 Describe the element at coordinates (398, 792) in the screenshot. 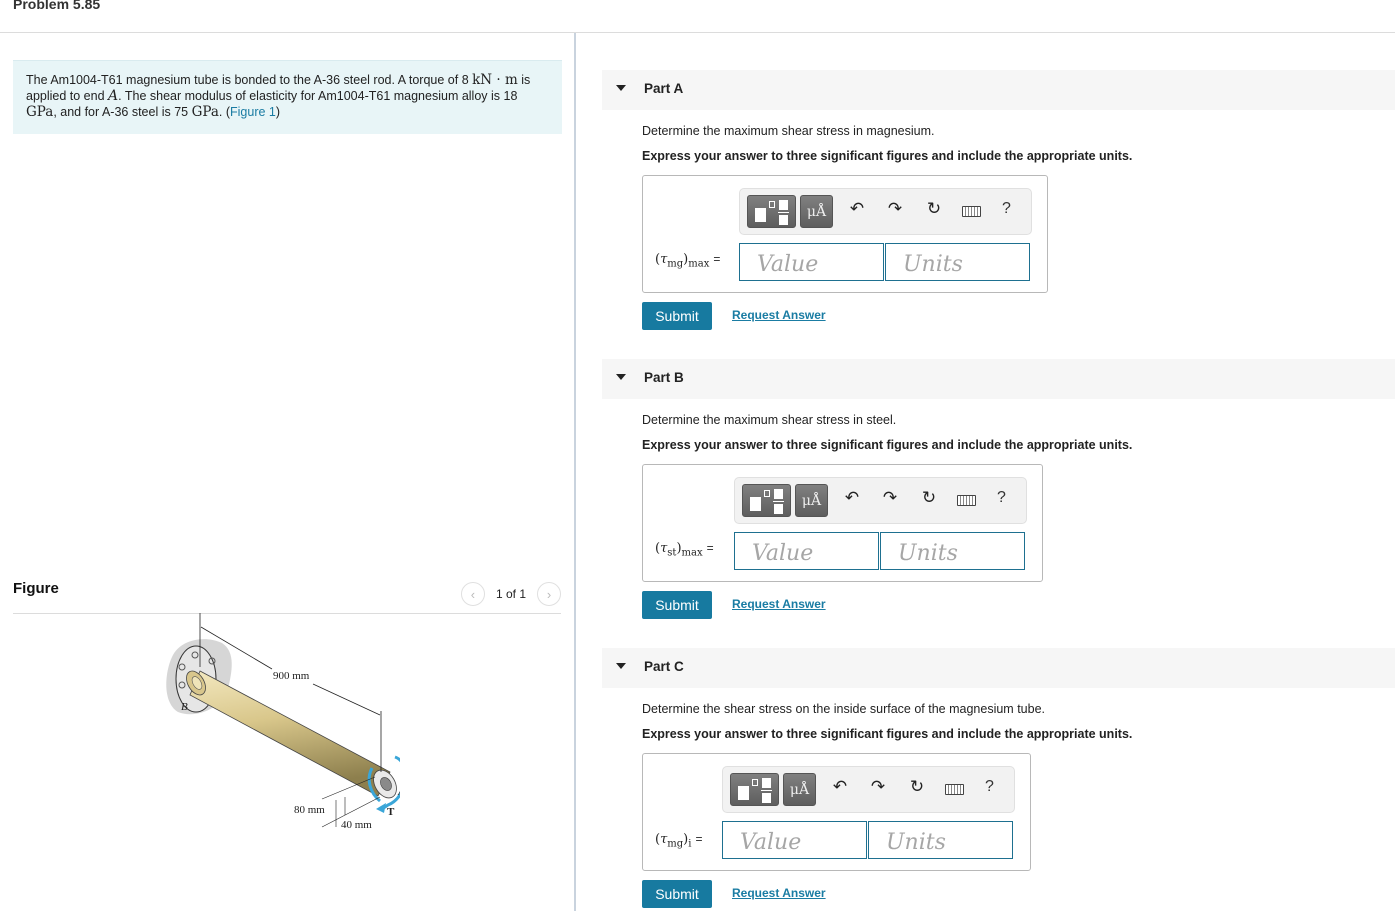

I see `label-a: A` at that location.